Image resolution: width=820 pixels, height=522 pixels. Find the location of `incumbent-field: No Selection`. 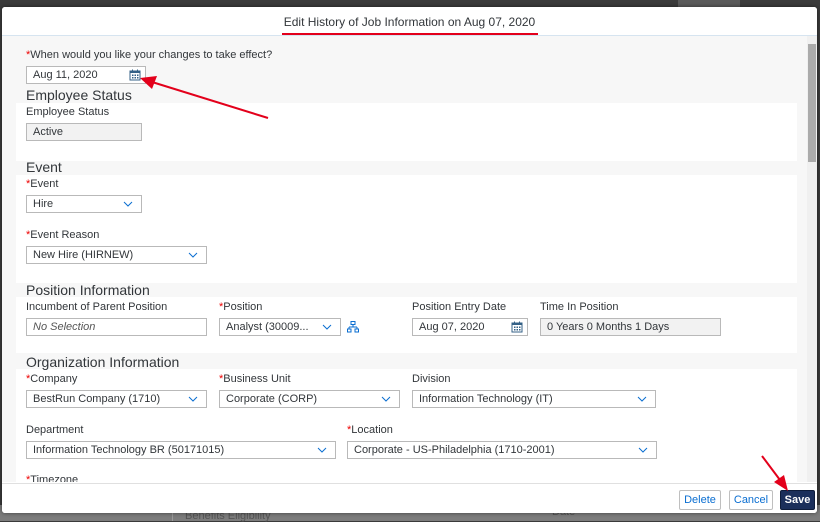

incumbent-field: No Selection is located at coordinates (116, 327).